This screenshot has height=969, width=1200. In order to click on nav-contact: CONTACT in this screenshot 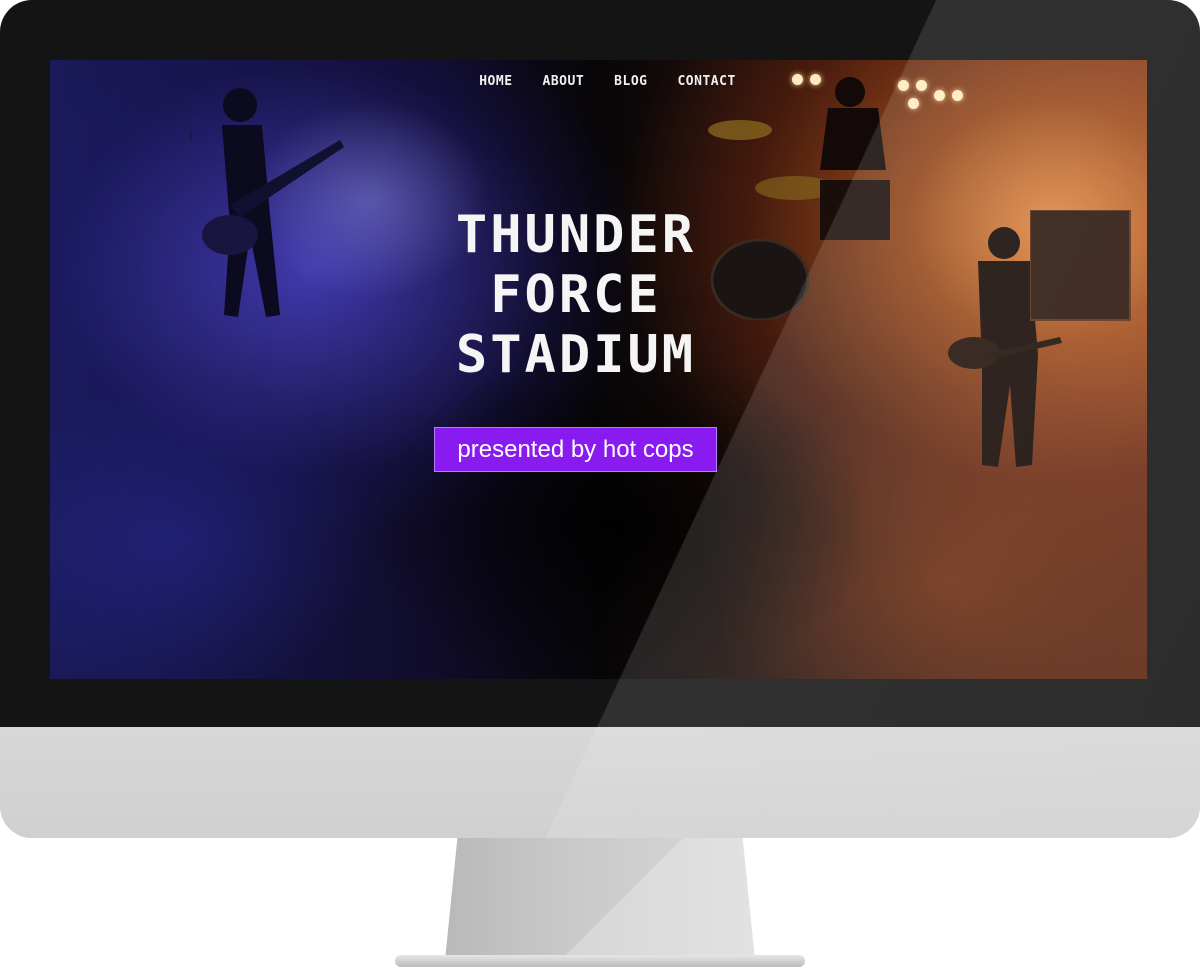, I will do `click(706, 81)`.